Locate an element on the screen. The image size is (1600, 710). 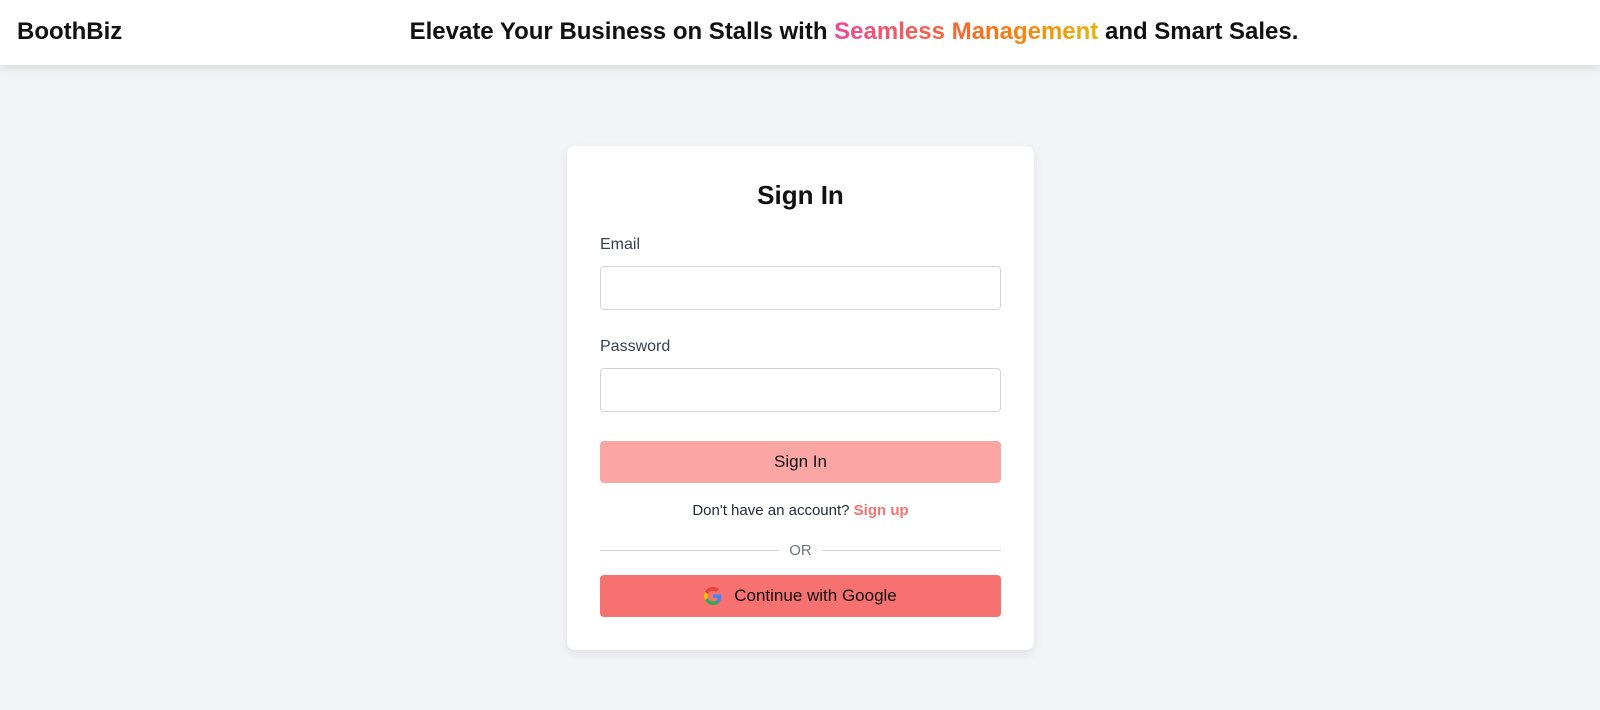
password-field is located at coordinates (800, 390).